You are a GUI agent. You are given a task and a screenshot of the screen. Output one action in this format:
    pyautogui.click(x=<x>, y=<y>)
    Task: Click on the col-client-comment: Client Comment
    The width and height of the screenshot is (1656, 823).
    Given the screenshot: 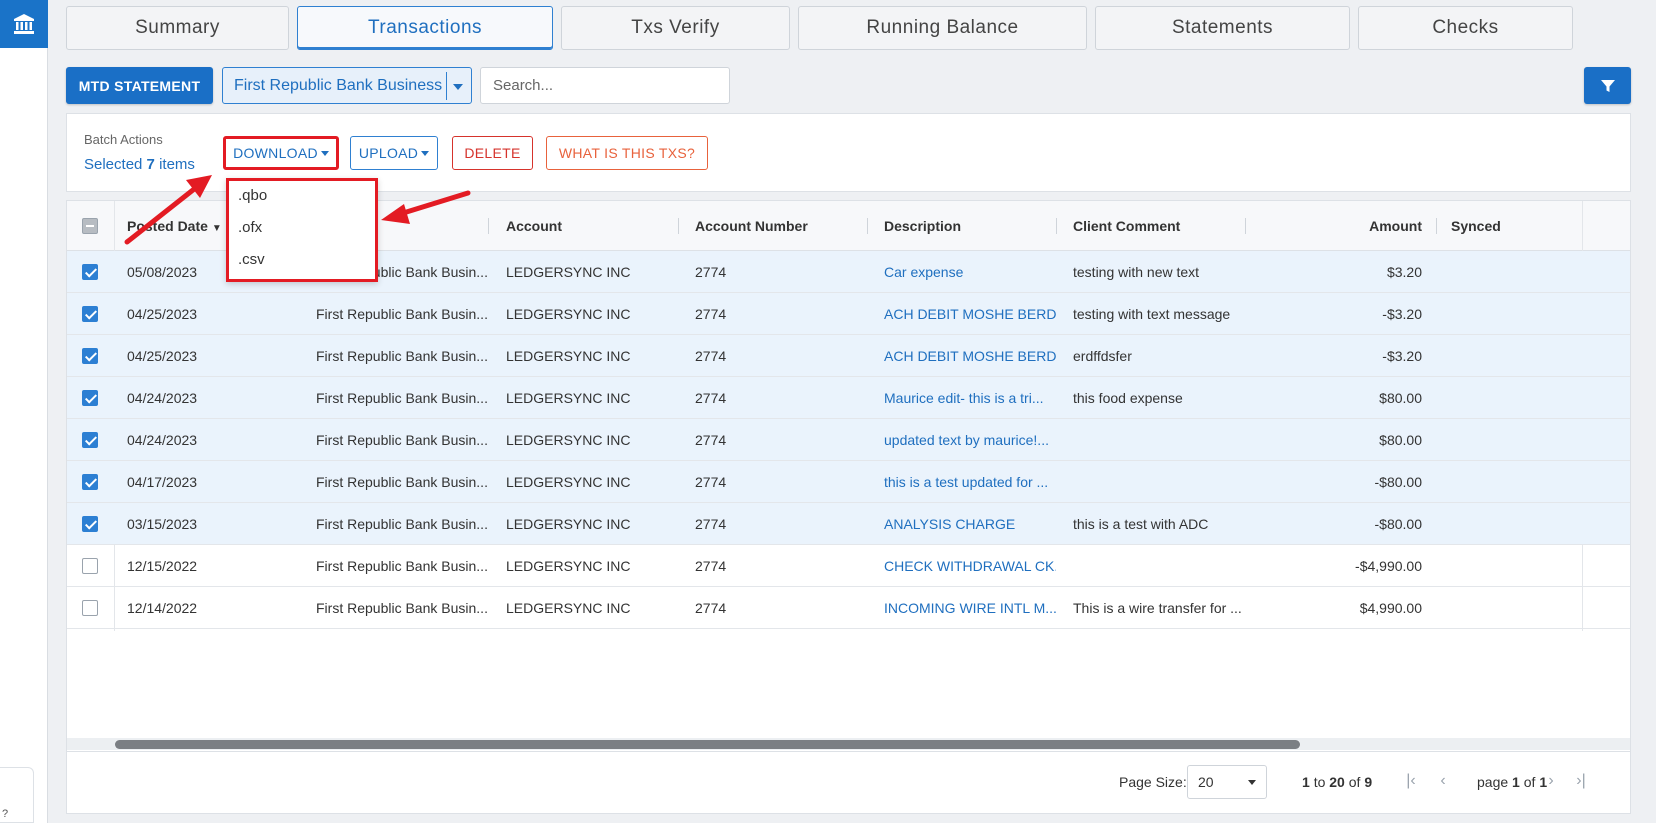 What is the action you would take?
    pyautogui.click(x=1158, y=226)
    